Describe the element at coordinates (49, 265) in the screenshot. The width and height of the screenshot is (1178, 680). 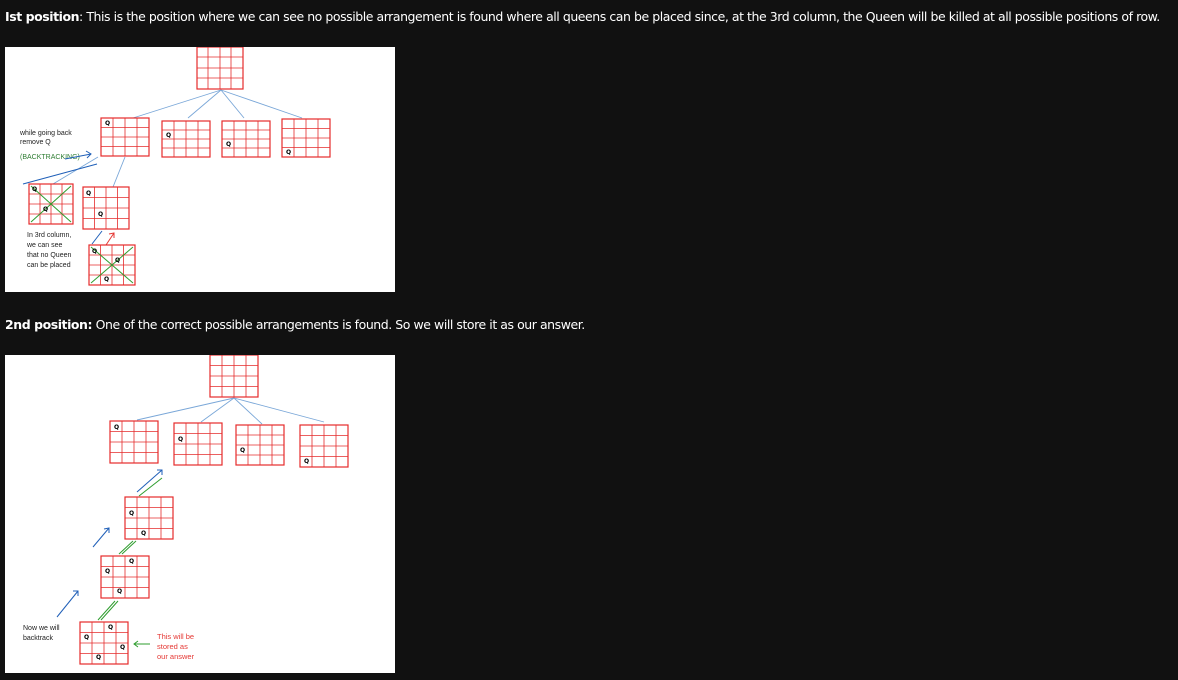
I see `note-3rd-column-4: can be placed` at that location.